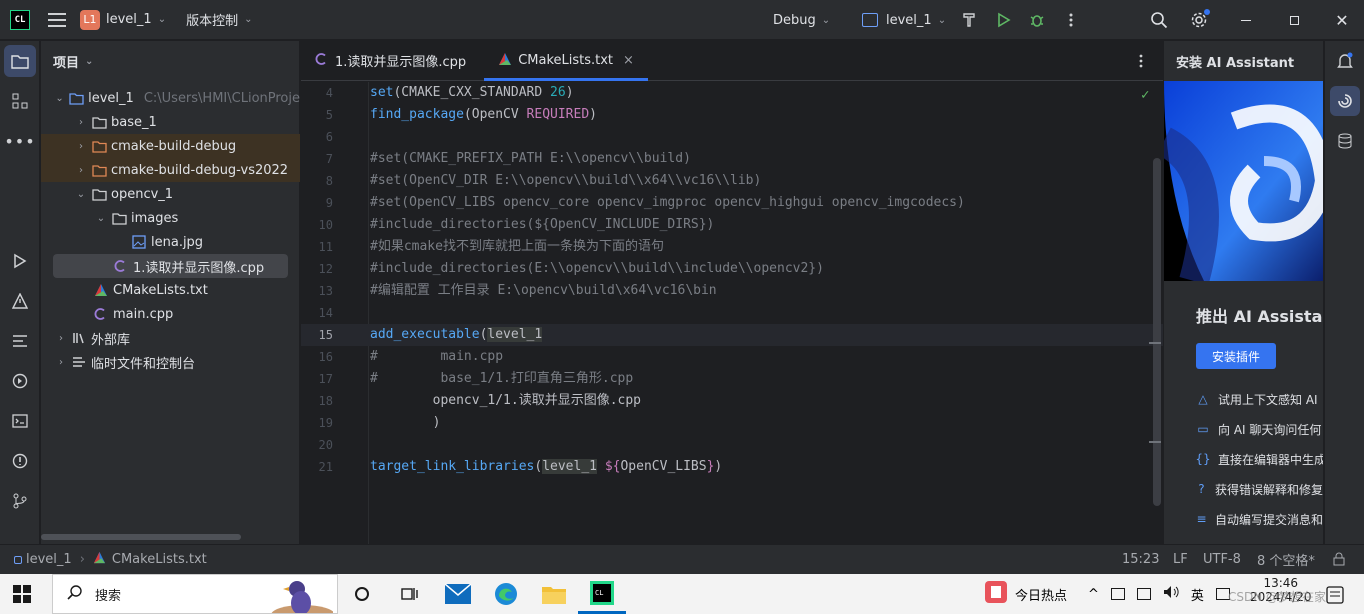 The width and height of the screenshot is (1364, 614). What do you see at coordinates (554, 594) in the screenshot?
I see `file-explorer-icon` at bounding box center [554, 594].